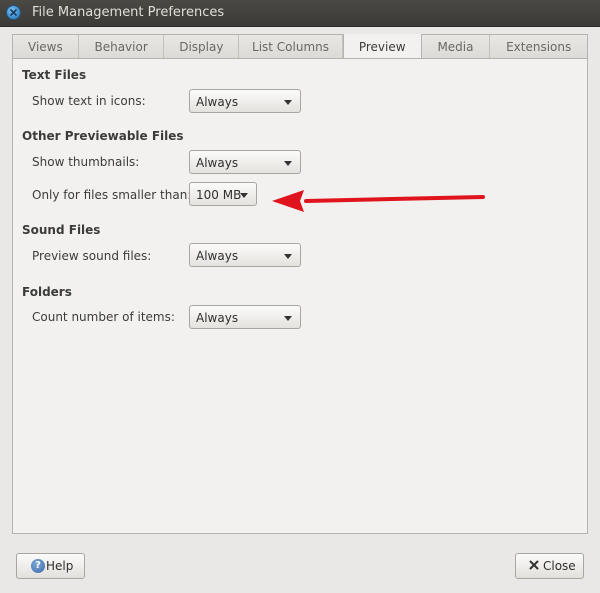 The height and width of the screenshot is (593, 600). What do you see at coordinates (217, 102) in the screenshot?
I see `show-text-value: Always` at bounding box center [217, 102].